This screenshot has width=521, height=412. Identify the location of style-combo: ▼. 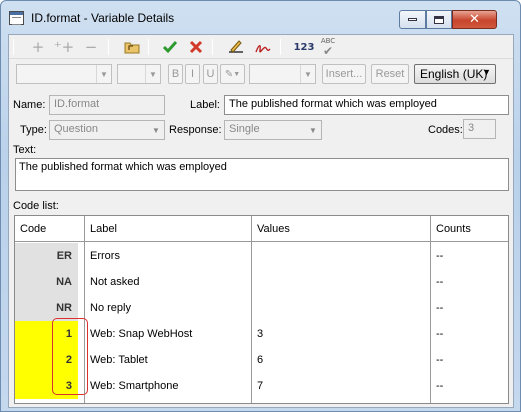
(282, 74).